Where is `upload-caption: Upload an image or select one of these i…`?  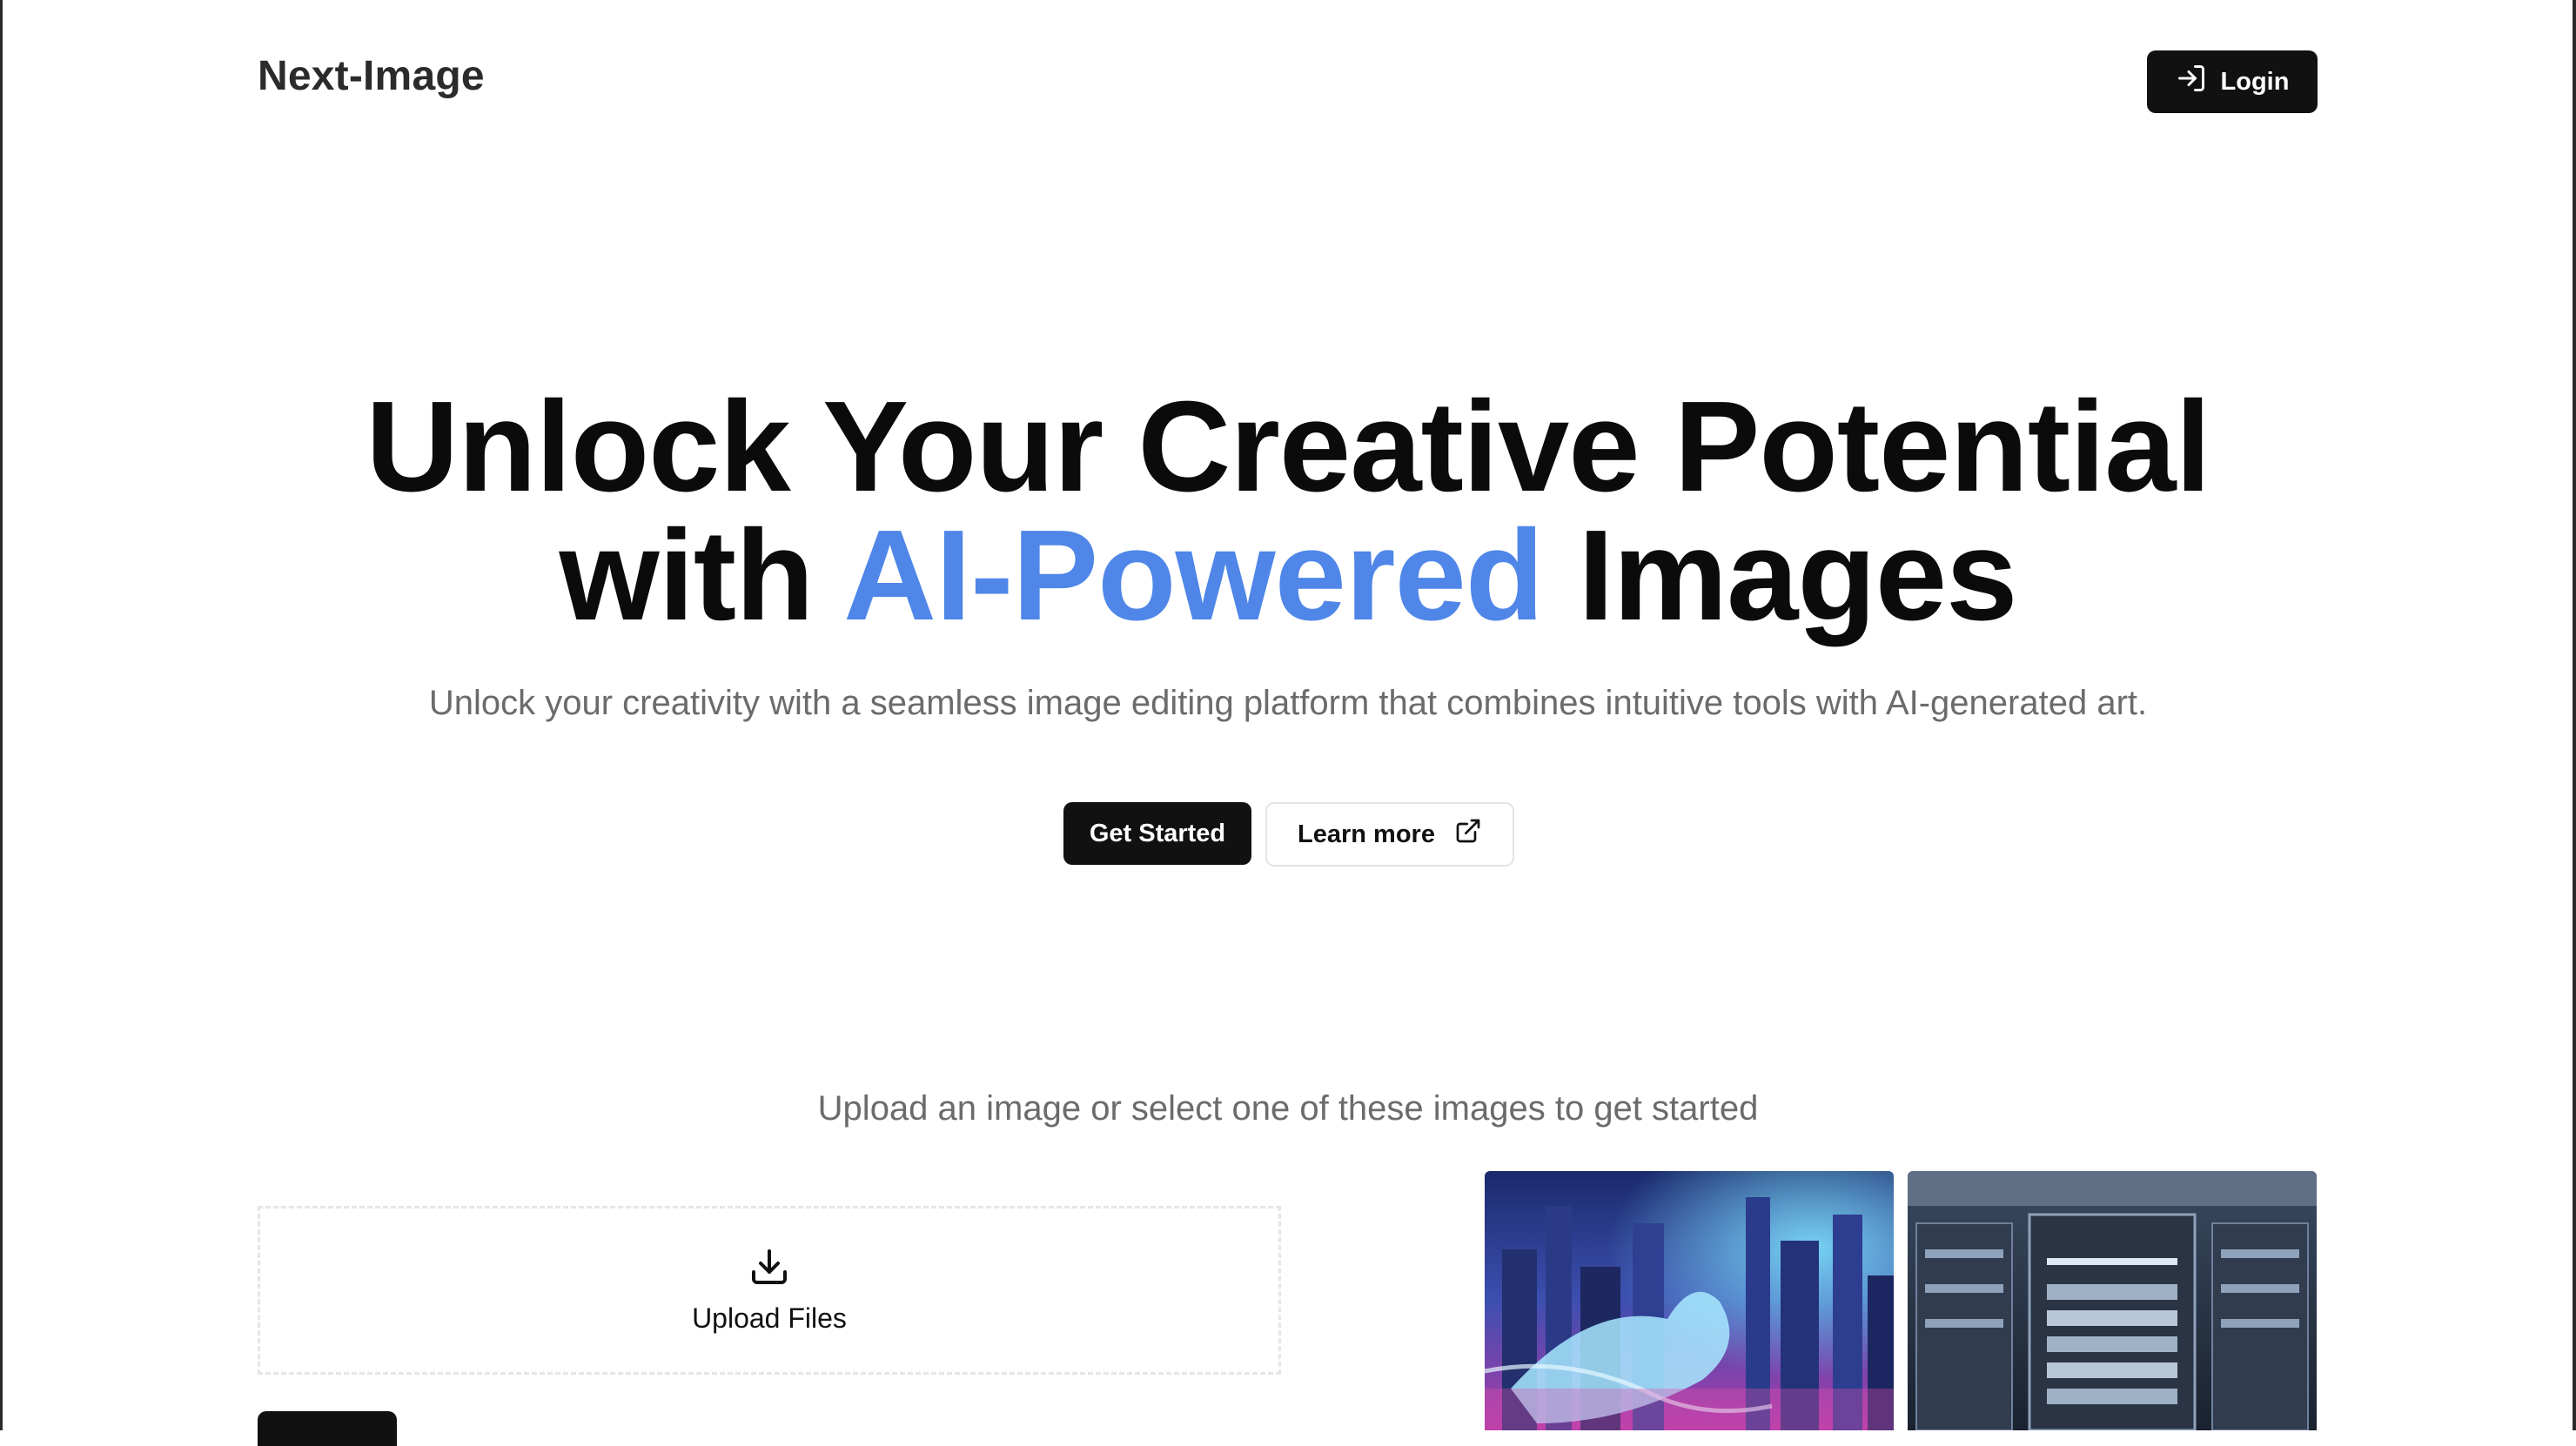
upload-caption: Upload an image or select one of these i… is located at coordinates (1288, 1108).